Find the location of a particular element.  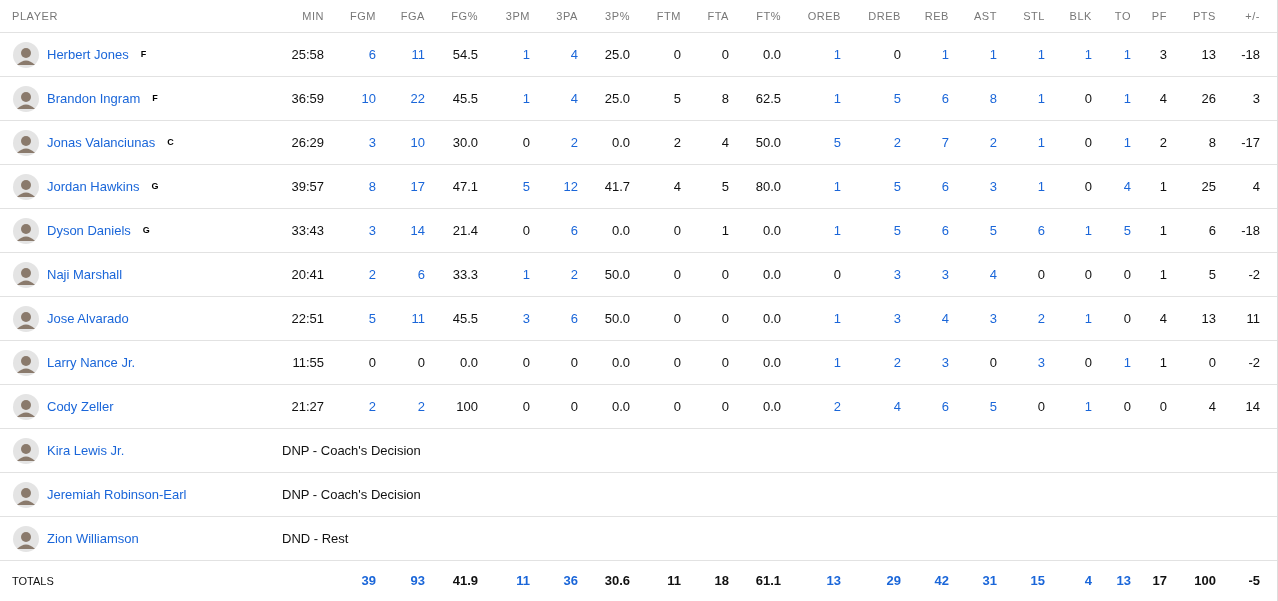

player-name-link: Zion Williamson is located at coordinates (93, 538).